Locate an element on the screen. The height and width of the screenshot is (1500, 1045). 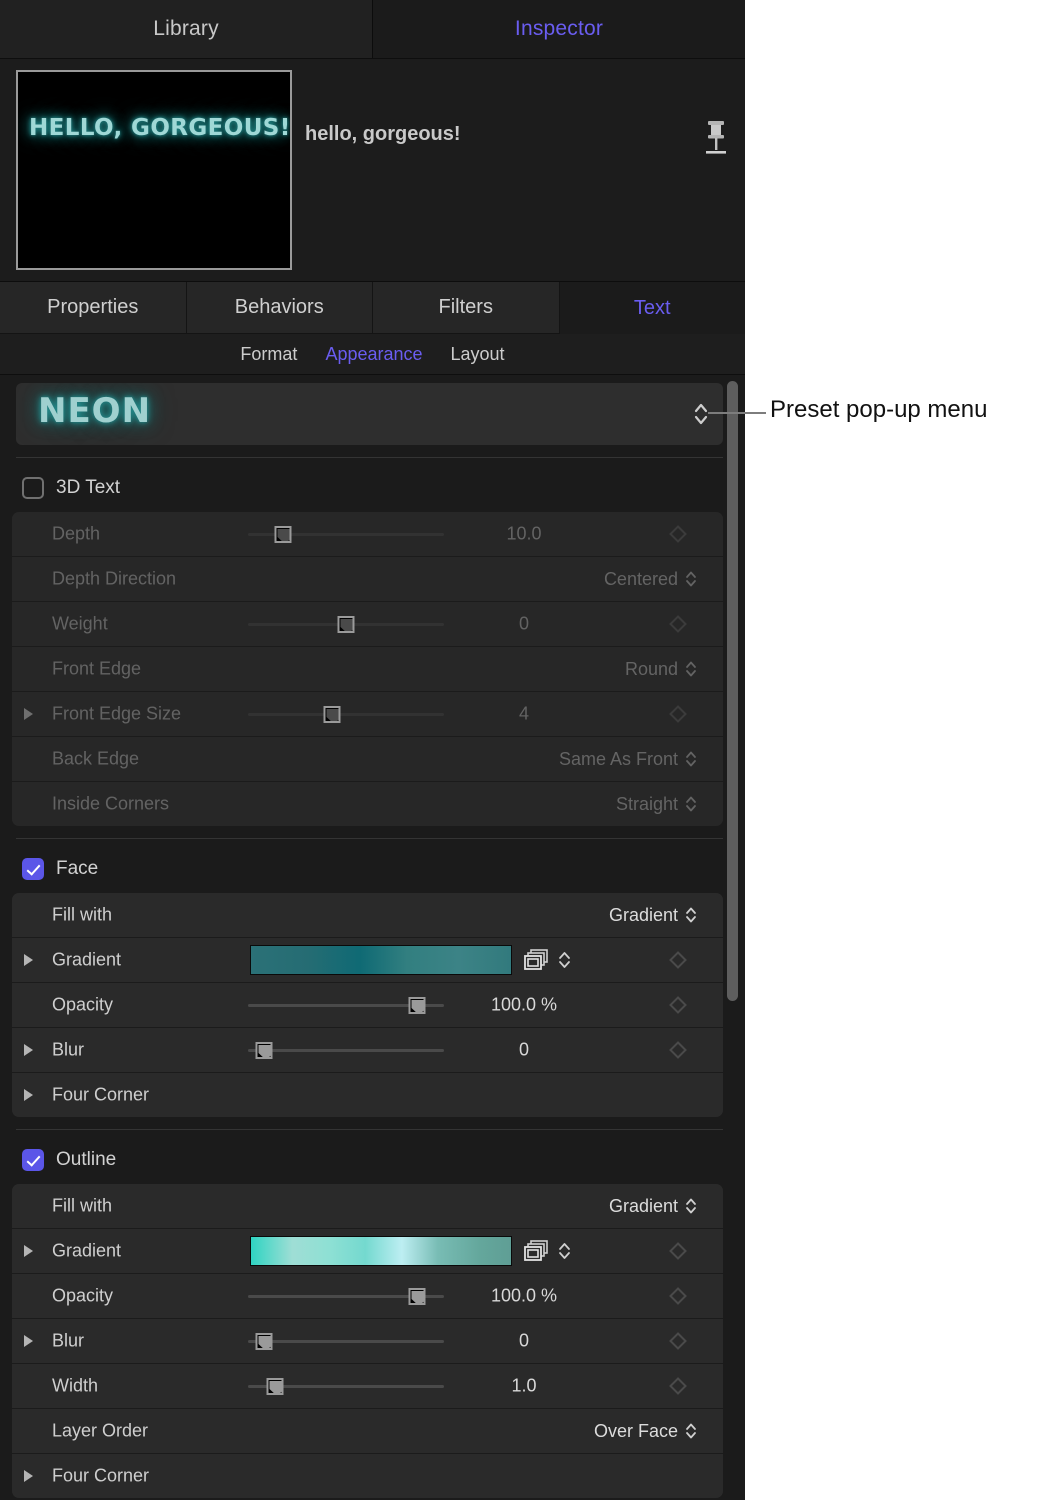
popup-outline-fill-with: Gradient is located at coordinates (653, 1206).